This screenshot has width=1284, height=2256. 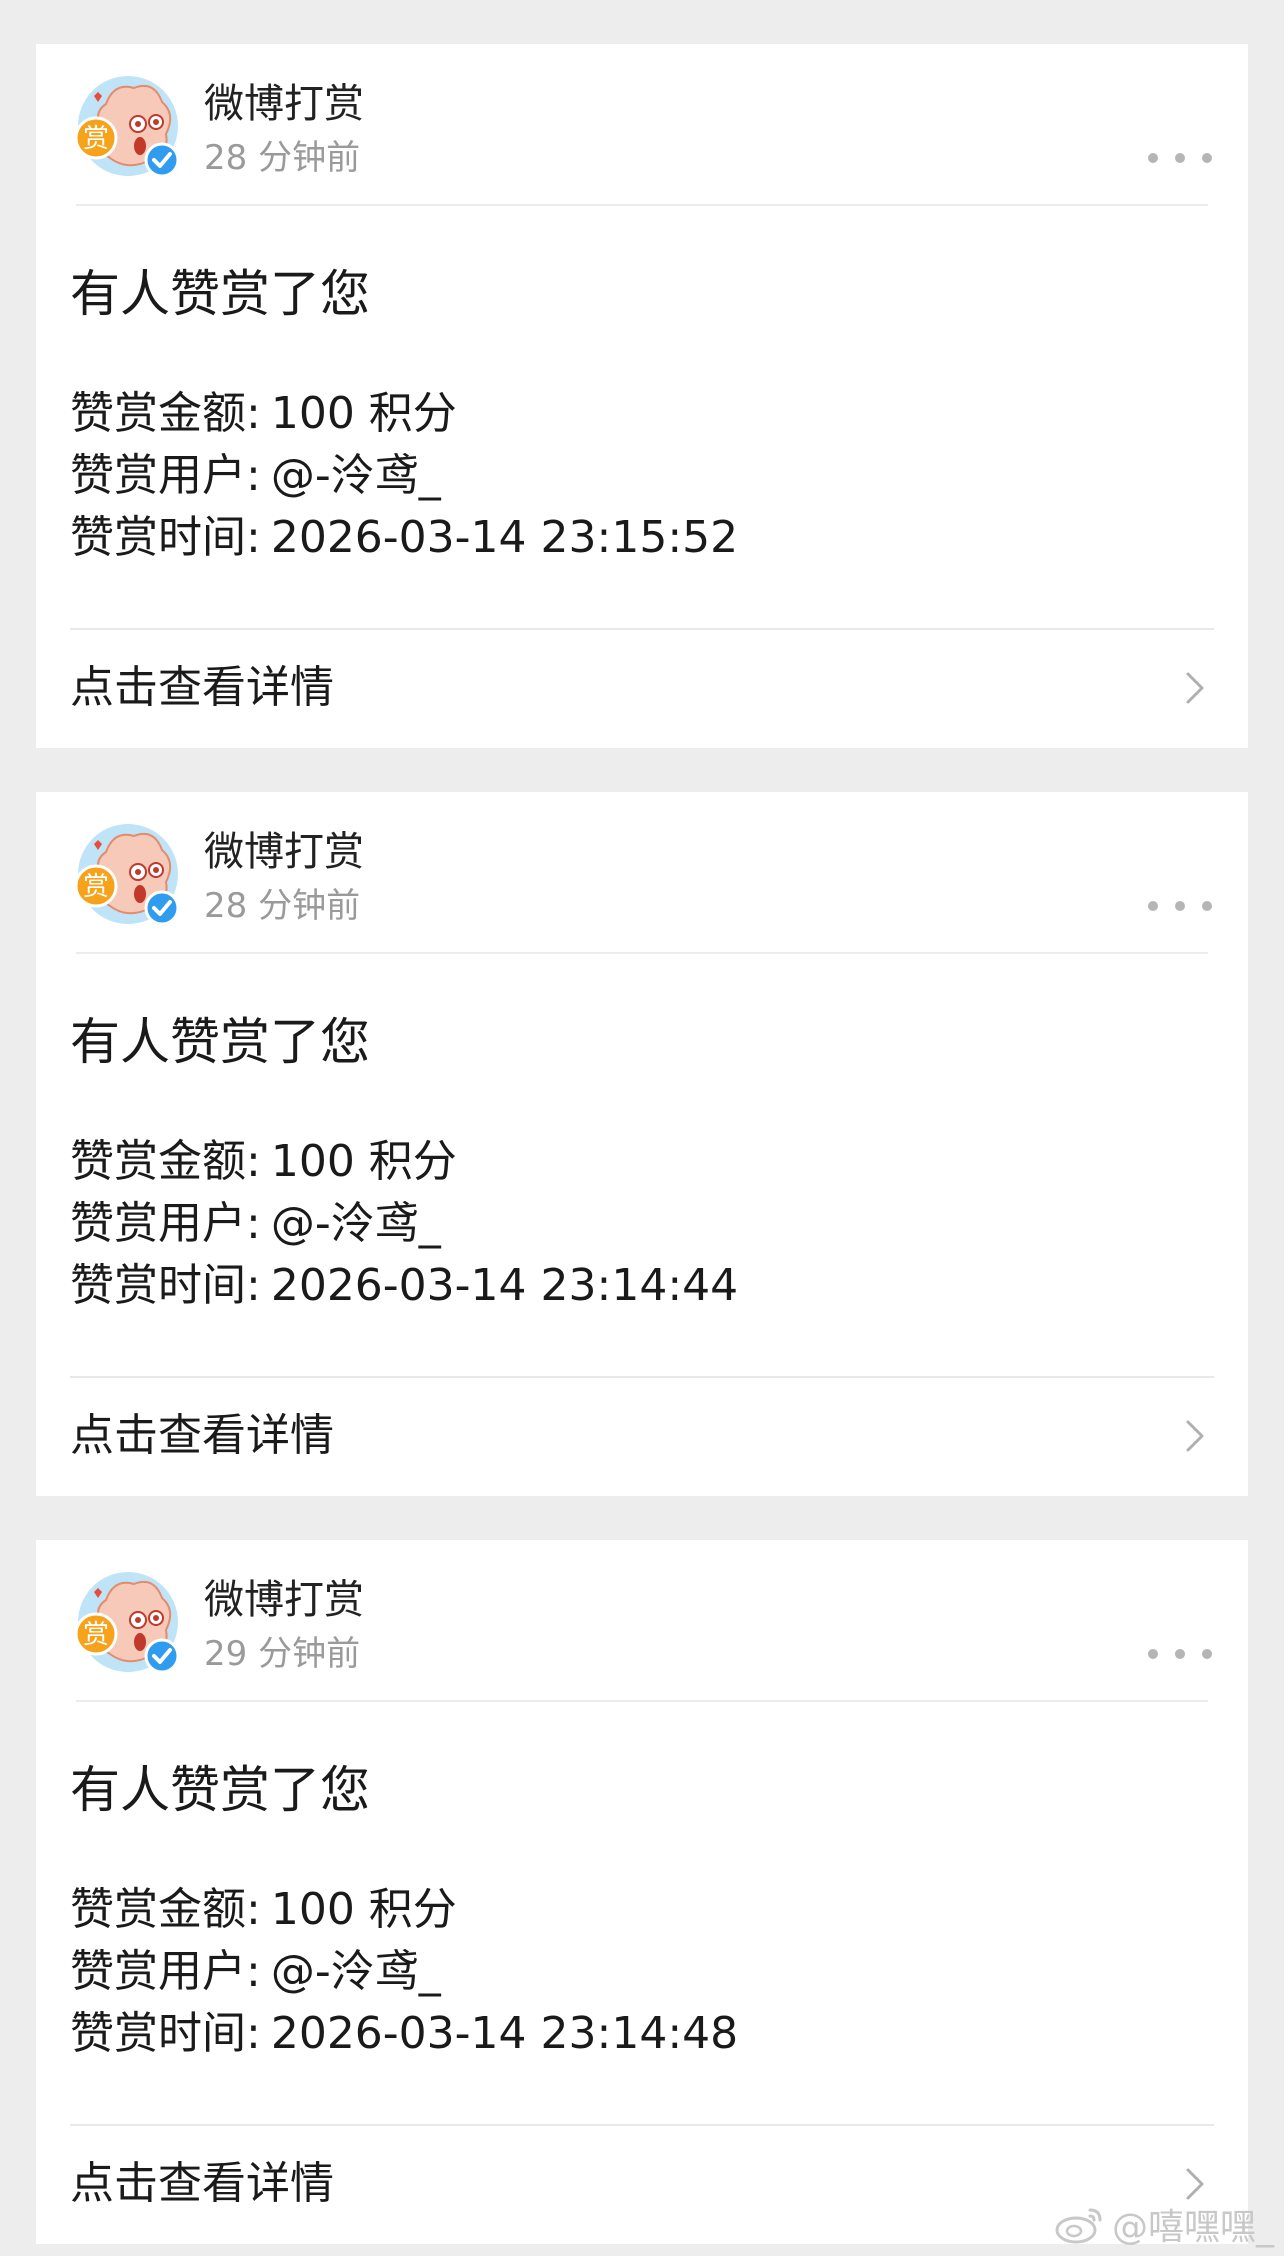 I want to click on reward-time-value: 2026-03-14 23:14:44, so click(x=504, y=1285).